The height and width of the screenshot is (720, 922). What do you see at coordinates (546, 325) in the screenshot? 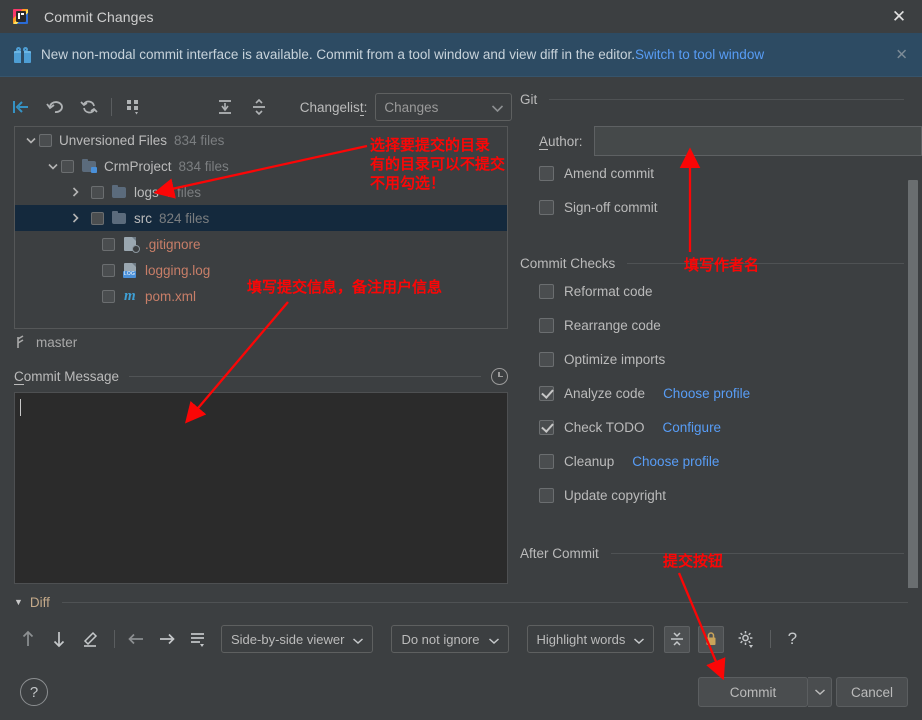
I see `rearrange-code-checkbox` at bounding box center [546, 325].